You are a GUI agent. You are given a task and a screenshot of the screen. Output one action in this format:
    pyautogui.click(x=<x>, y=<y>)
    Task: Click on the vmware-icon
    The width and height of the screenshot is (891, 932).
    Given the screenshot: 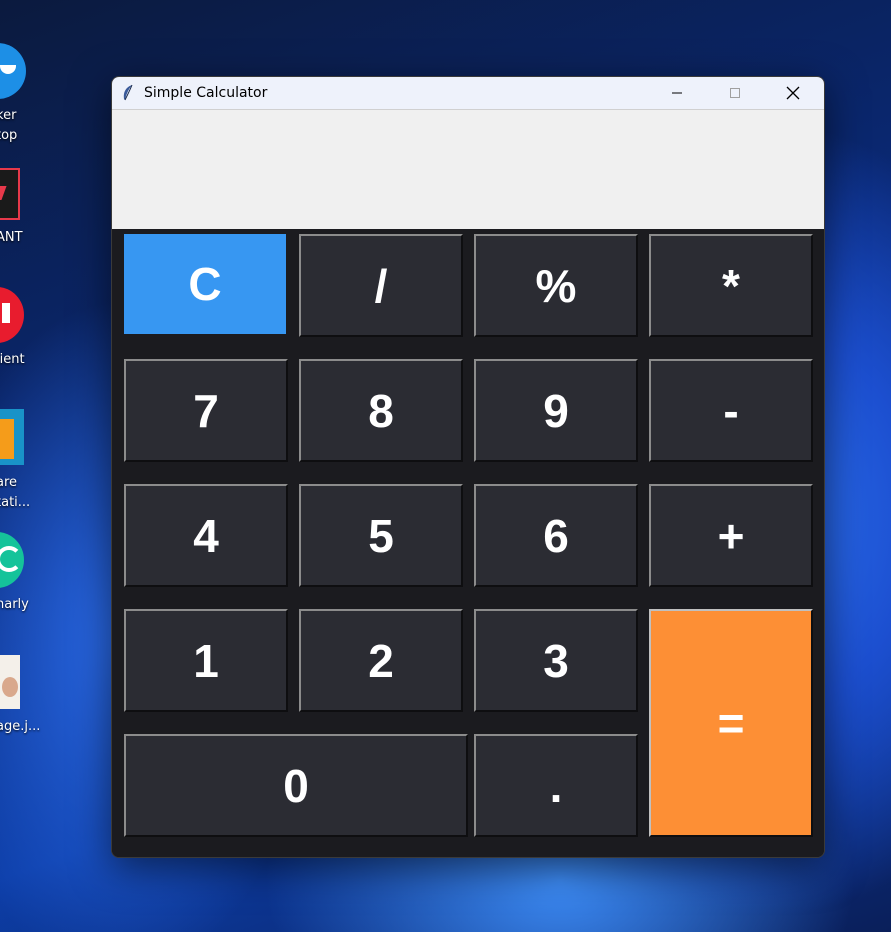 What is the action you would take?
    pyautogui.click(x=12, y=437)
    